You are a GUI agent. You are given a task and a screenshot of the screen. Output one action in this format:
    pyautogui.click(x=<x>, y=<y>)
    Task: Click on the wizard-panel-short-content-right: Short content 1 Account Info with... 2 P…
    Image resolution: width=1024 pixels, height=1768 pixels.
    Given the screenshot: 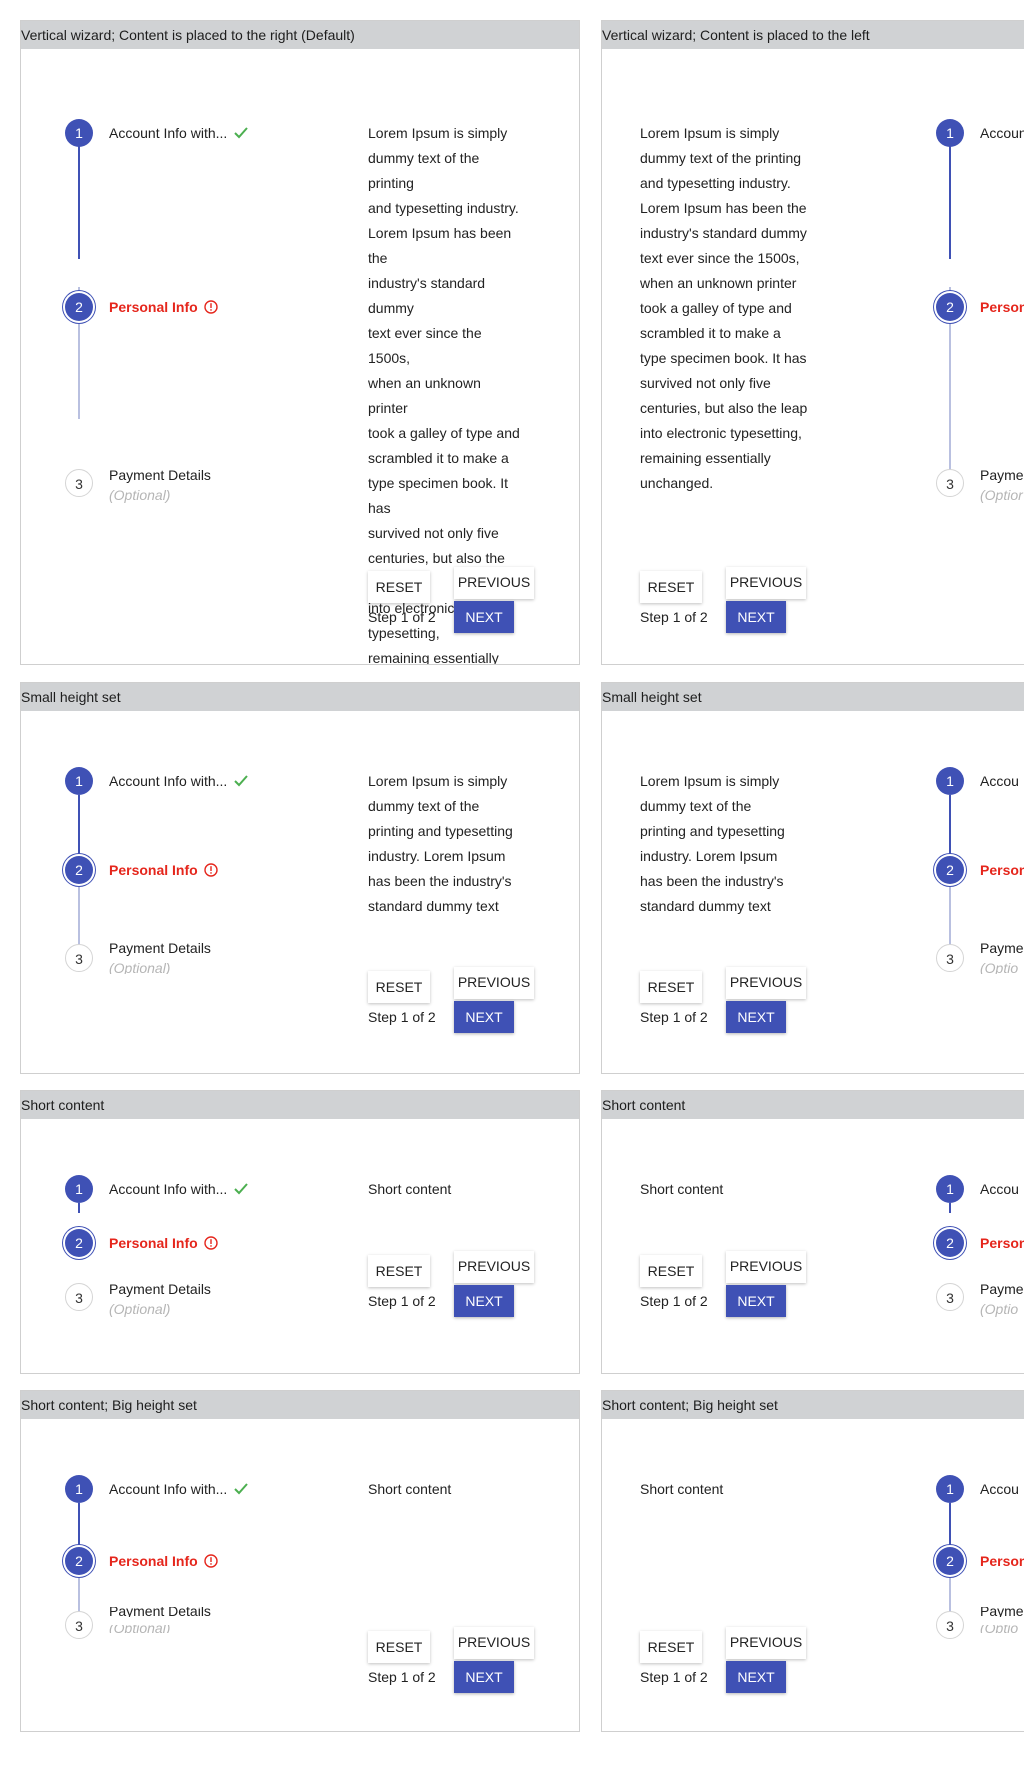 What is the action you would take?
    pyautogui.click(x=300, y=1232)
    